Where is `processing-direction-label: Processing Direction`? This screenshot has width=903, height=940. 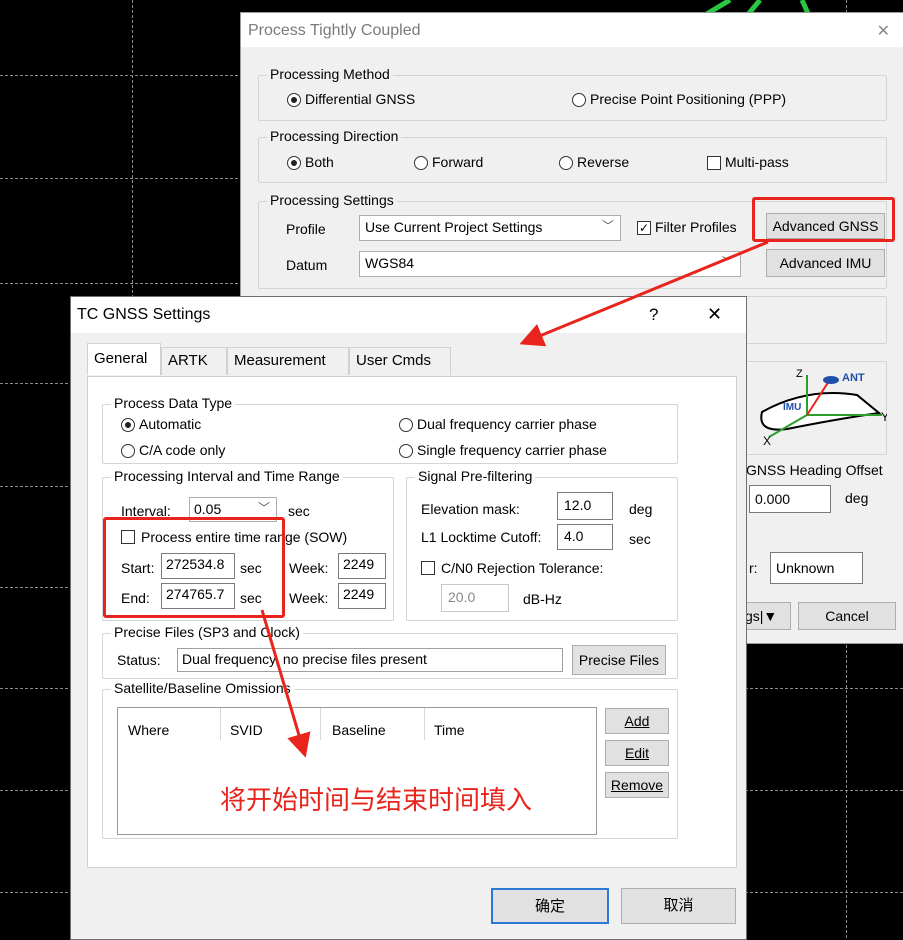 processing-direction-label: Processing Direction is located at coordinates (334, 136).